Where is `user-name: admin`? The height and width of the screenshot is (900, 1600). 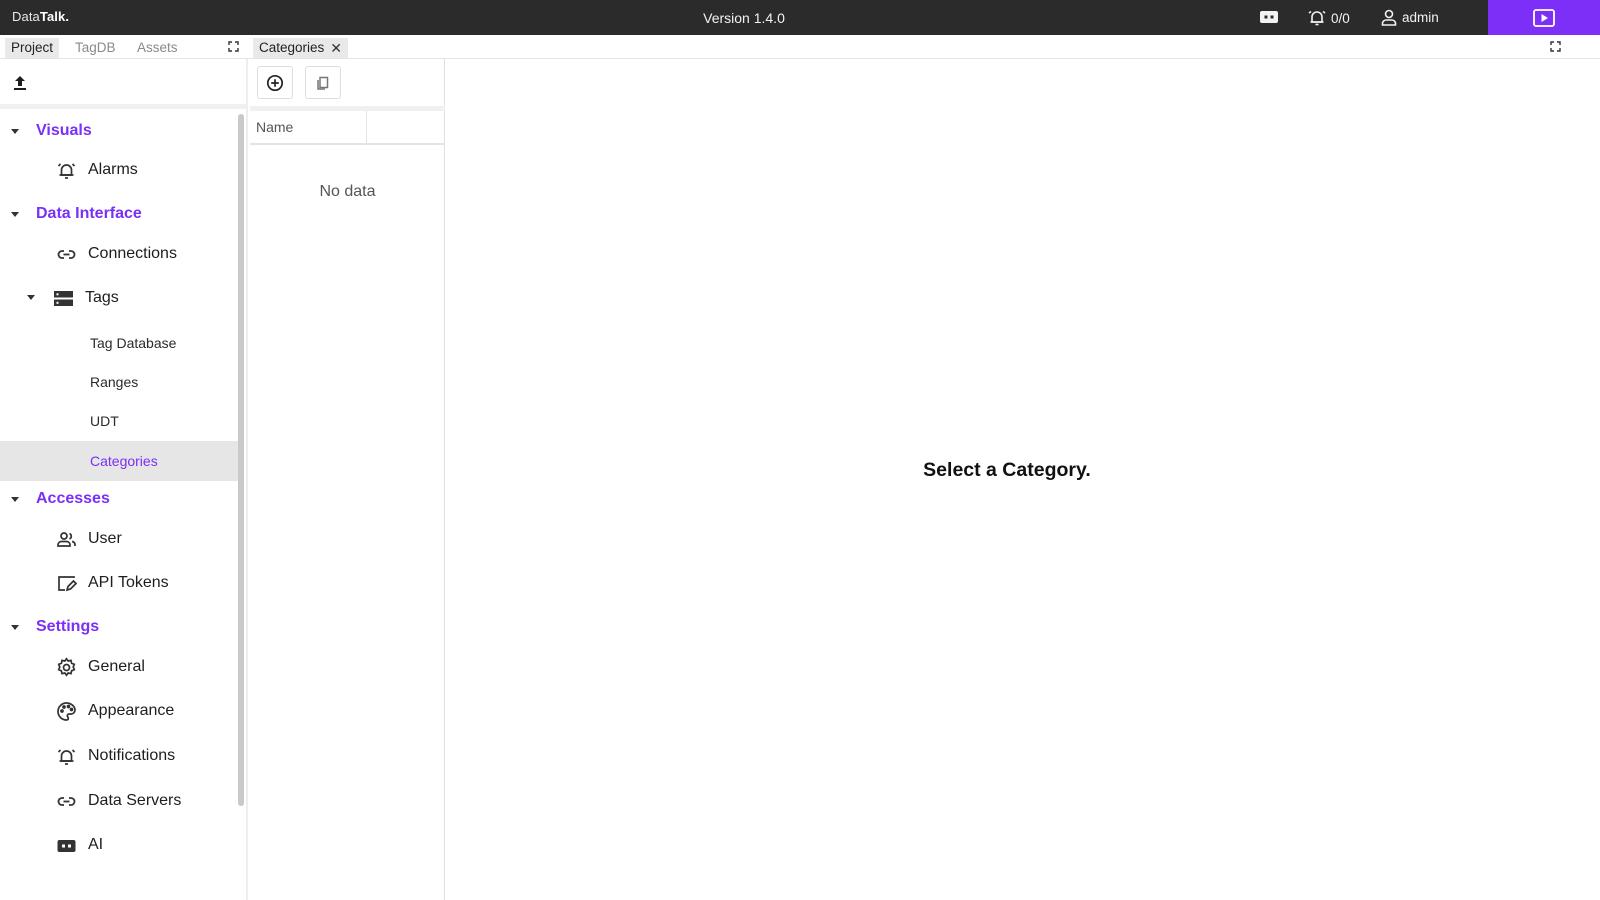
user-name: admin is located at coordinates (1420, 17).